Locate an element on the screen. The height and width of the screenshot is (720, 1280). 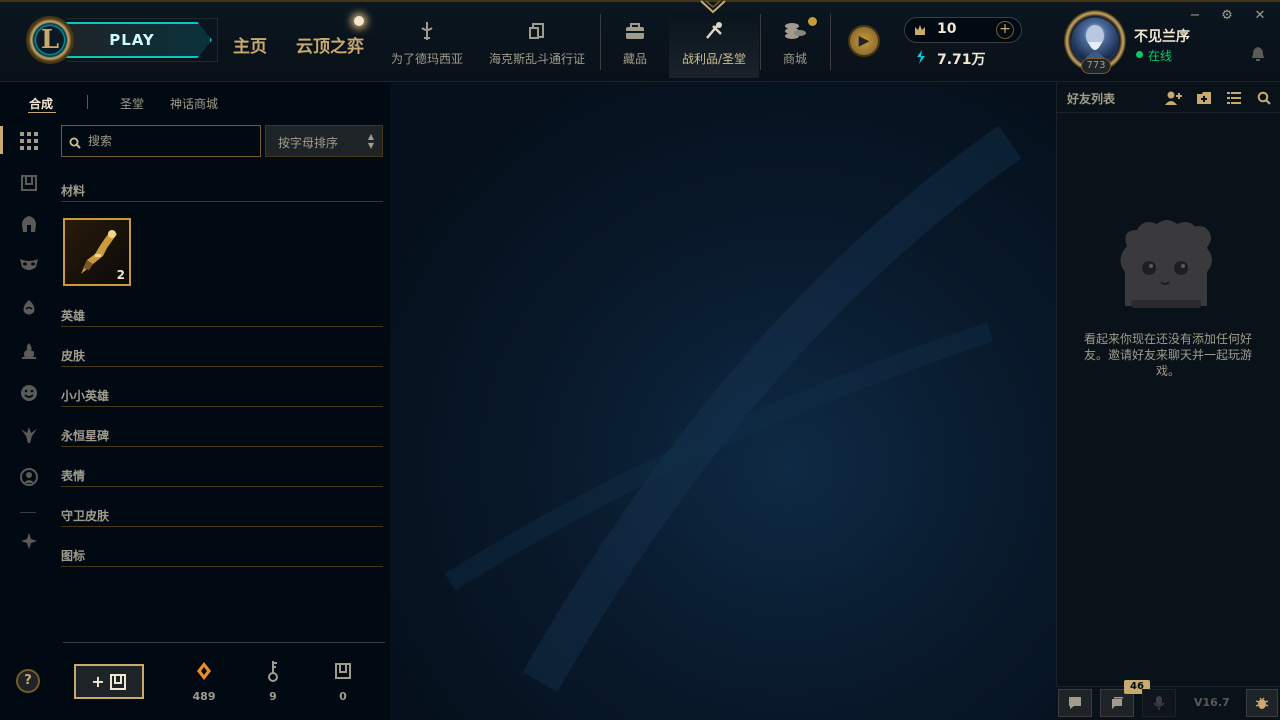
orange-essence-icon is located at coordinates (204, 671).